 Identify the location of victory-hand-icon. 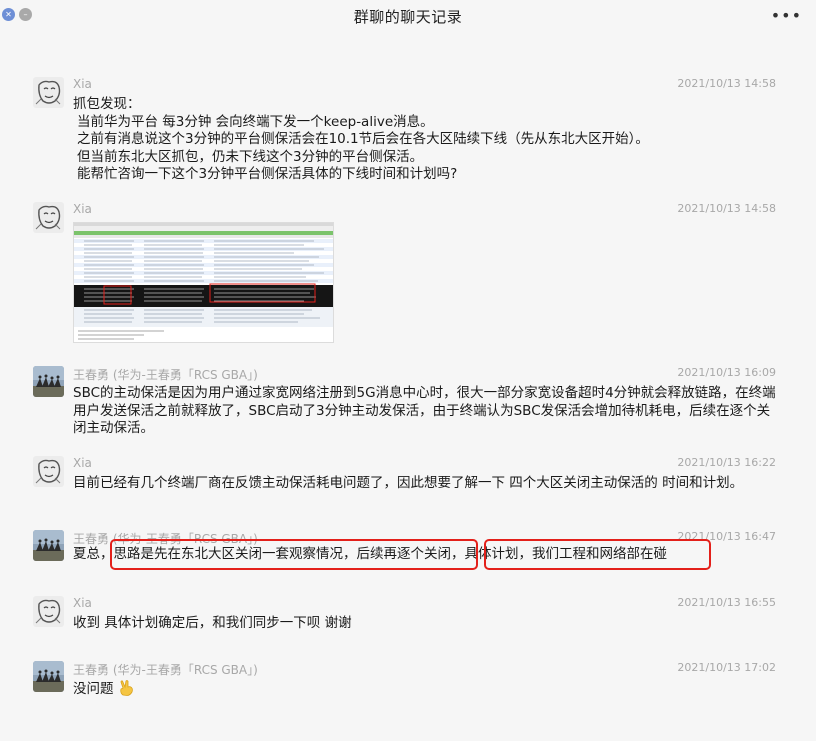
(127, 688).